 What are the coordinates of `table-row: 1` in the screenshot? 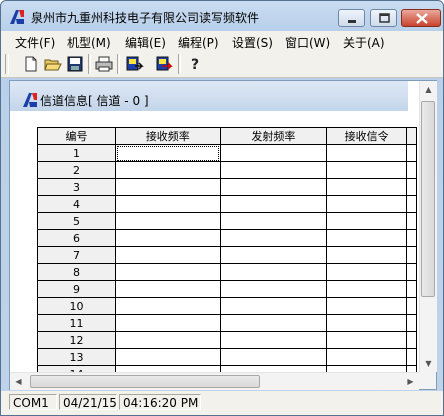 It's located at (227, 153).